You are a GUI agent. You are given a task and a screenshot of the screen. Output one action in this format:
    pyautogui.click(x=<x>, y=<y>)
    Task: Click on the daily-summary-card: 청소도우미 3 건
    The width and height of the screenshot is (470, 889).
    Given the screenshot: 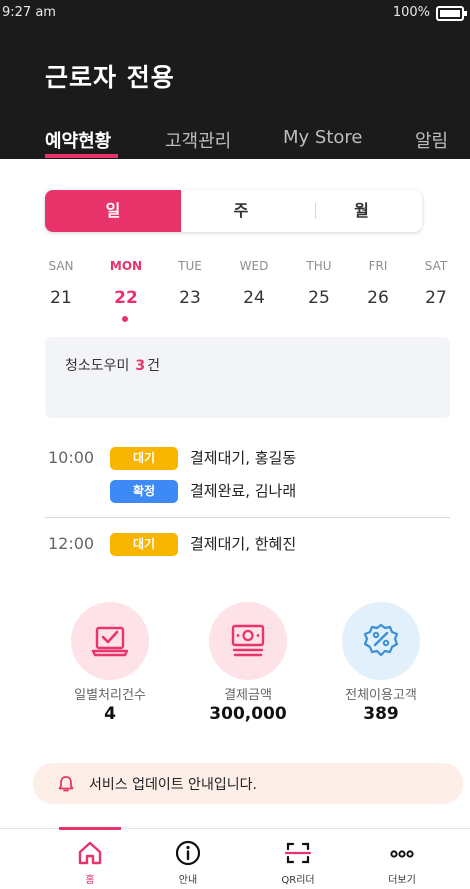 What is the action you would take?
    pyautogui.click(x=247, y=377)
    